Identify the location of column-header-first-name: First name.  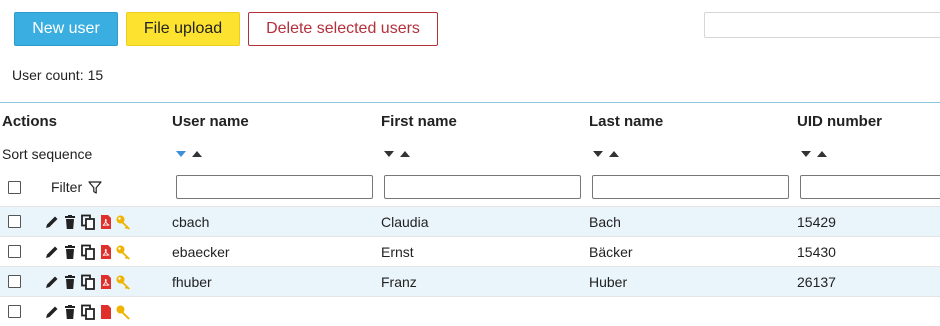
(419, 121).